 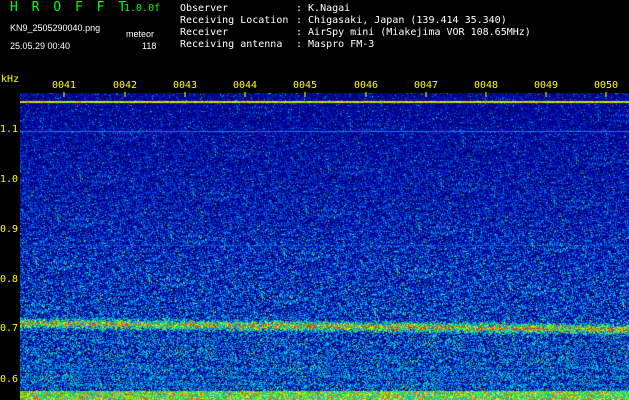 I want to click on antenna-label: Receiving antenna, so click(x=231, y=44).